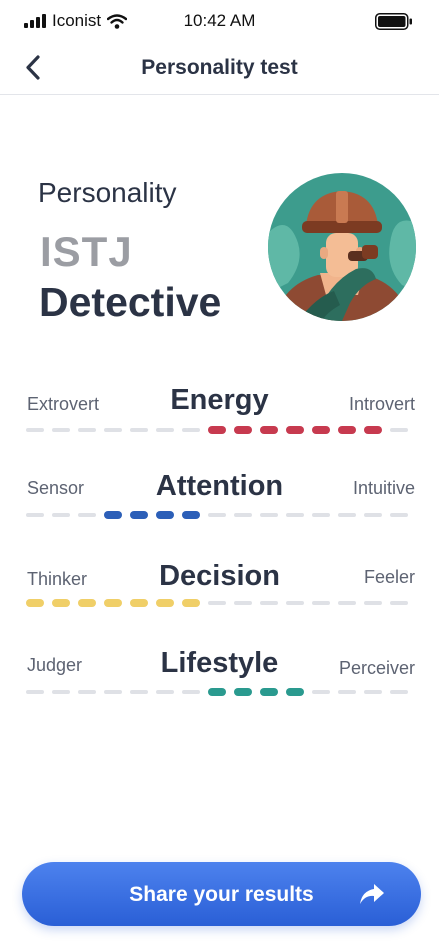 This screenshot has width=439, height=948. I want to click on trait-right-label: Introvert, so click(381, 404).